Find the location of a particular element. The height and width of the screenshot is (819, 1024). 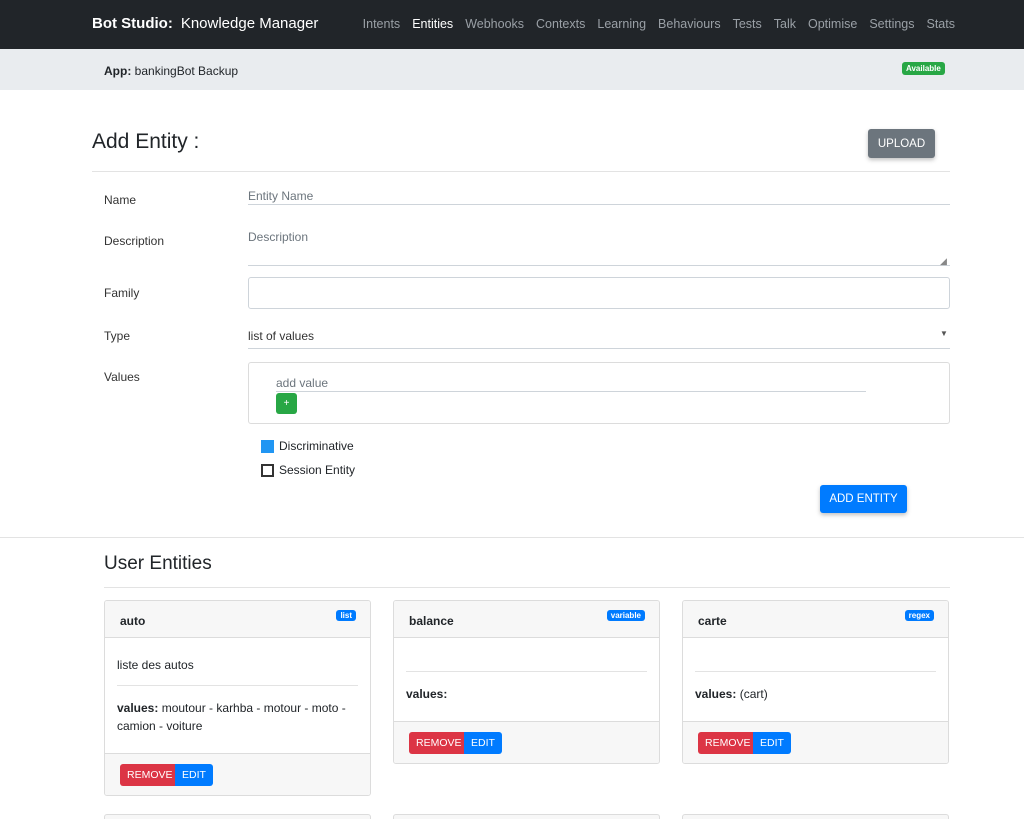

brand-name: Bot Studio: is located at coordinates (132, 23).